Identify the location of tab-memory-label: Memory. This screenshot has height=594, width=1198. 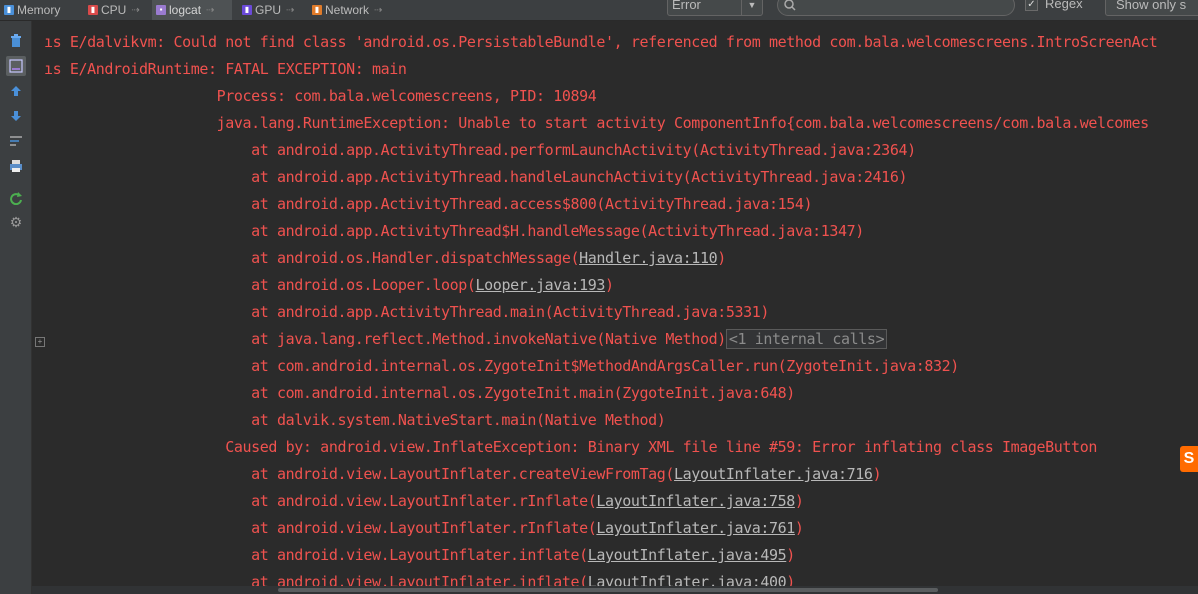
(39, 10).